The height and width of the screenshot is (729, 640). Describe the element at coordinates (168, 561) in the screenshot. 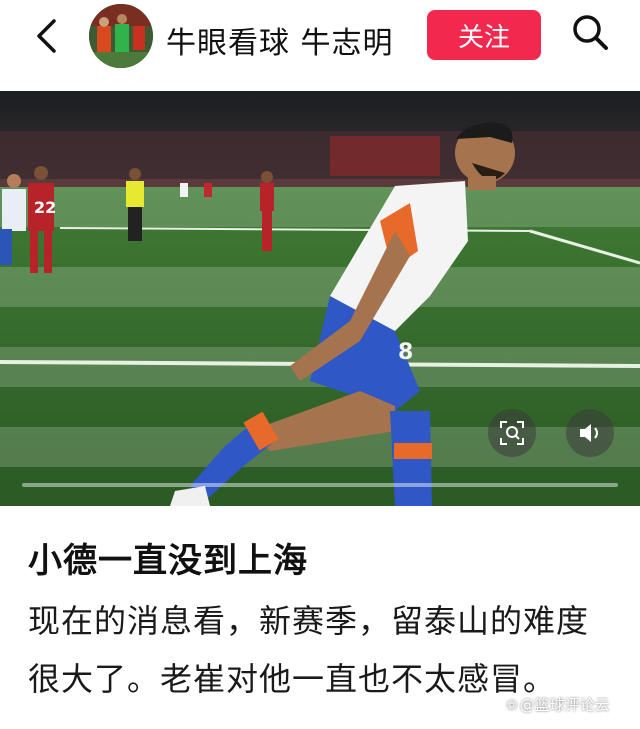

I see `post-title: 小德一直没到上海` at that location.